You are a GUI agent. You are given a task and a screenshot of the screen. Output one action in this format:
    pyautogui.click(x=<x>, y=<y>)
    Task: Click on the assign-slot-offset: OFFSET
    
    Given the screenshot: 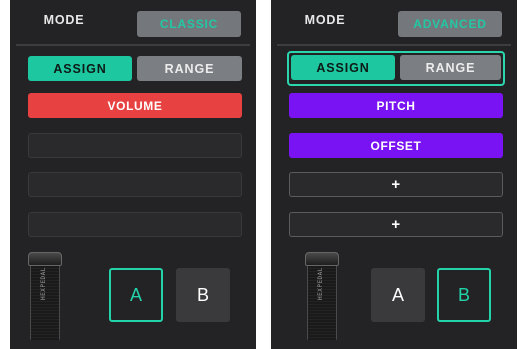 What is the action you would take?
    pyautogui.click(x=396, y=145)
    